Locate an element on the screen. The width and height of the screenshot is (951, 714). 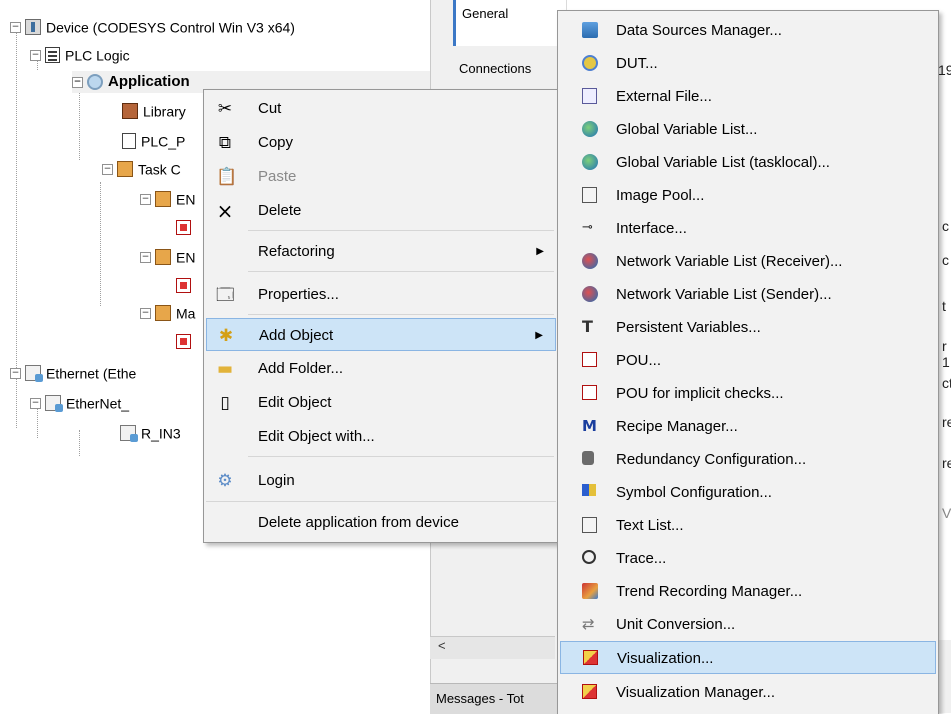
task-configuration-icon is located at coordinates (125, 169).